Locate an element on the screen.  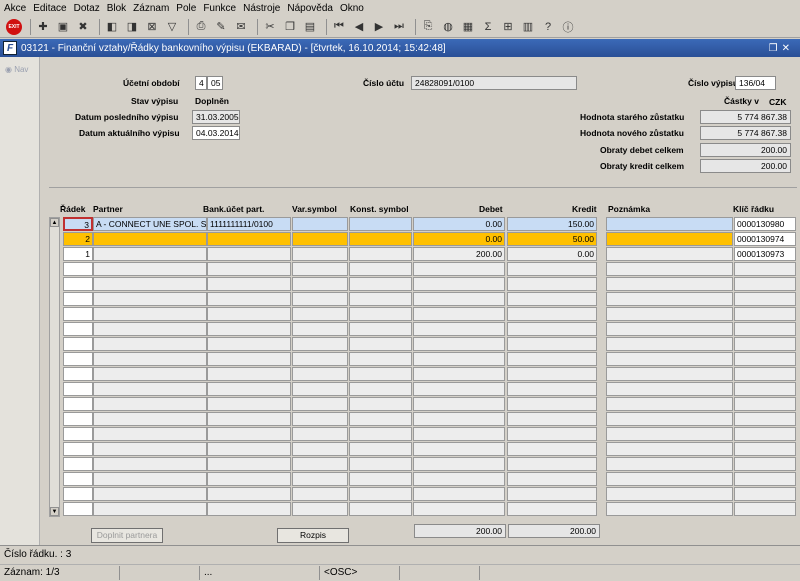
hodnota-noveho-field: 5 774 867.38 is located at coordinates (745, 133).